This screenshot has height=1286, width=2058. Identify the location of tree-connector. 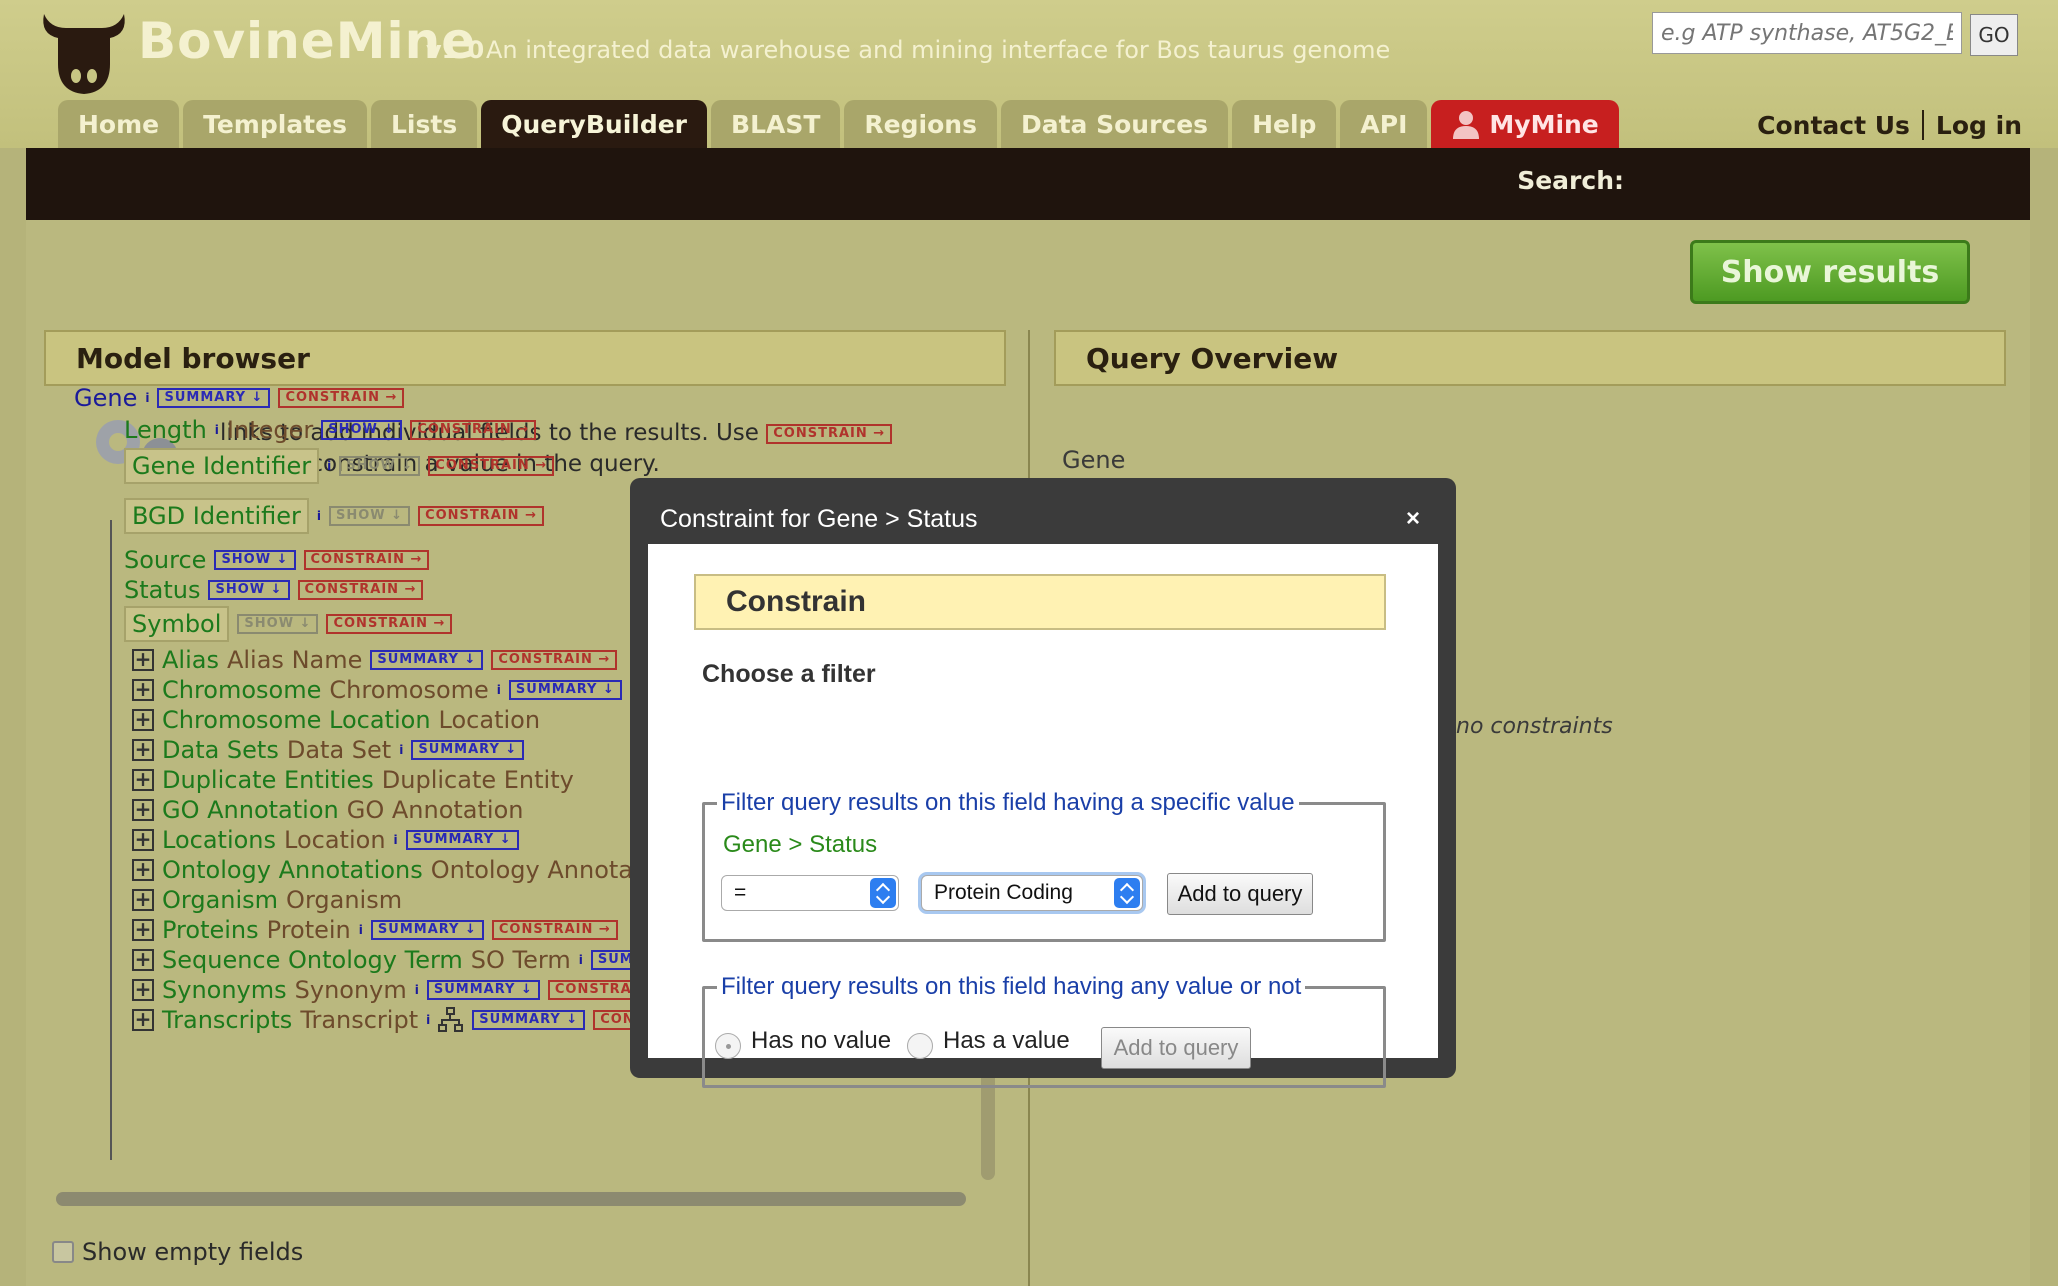
(111, 840).